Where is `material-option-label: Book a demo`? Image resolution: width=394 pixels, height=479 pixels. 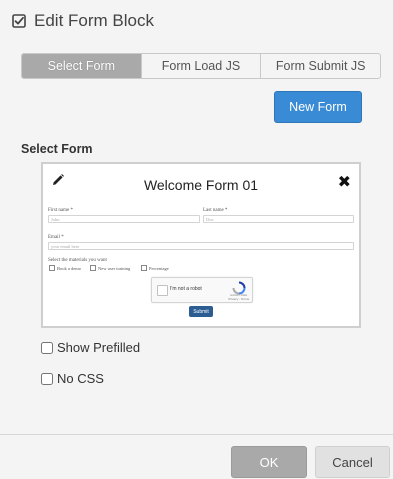 material-option-label: Book a demo is located at coordinates (69, 268).